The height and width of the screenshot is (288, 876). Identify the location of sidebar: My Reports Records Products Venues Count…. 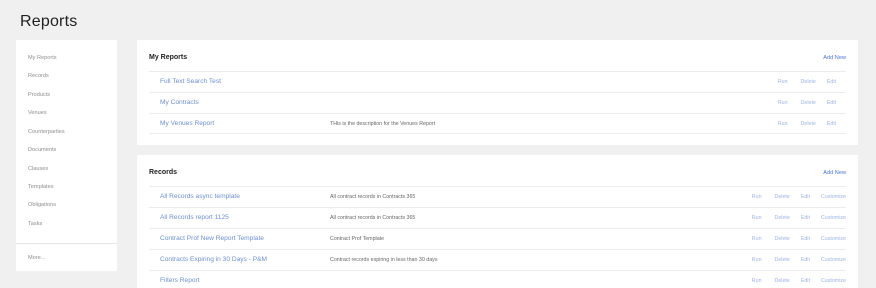
(66, 155).